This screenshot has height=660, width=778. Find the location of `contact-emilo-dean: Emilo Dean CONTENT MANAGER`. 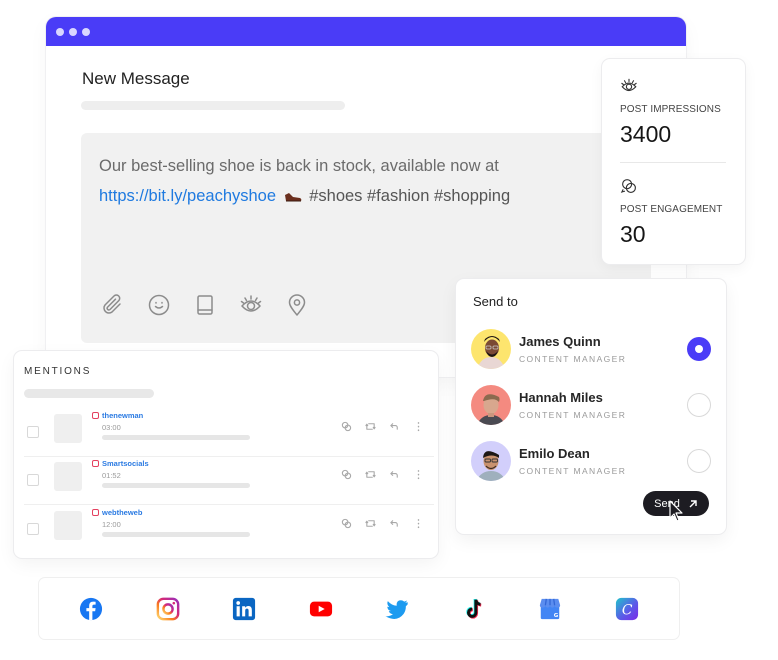

contact-emilo-dean: Emilo Dean CONTENT MANAGER is located at coordinates (591, 461).